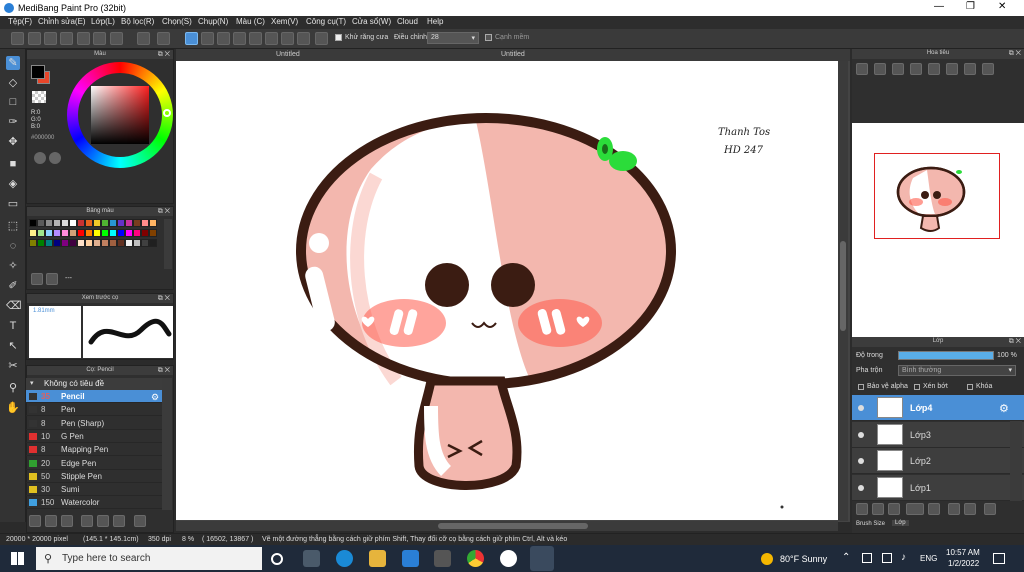 The image size is (1024, 572). What do you see at coordinates (13, 184) in the screenshot?
I see `bucket-tool-icon: ◈` at bounding box center [13, 184].